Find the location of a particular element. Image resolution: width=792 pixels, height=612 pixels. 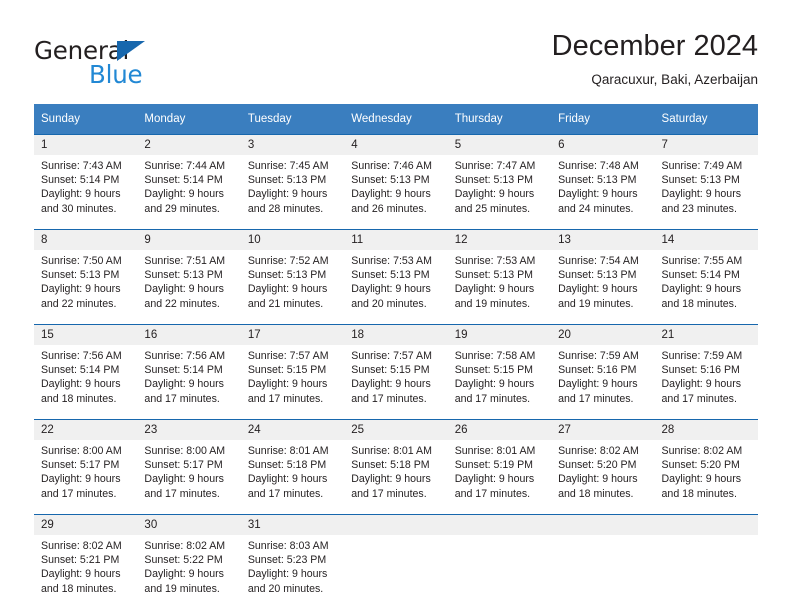

sunset-text: Sunset: 5:20 PM is located at coordinates (700, 465).